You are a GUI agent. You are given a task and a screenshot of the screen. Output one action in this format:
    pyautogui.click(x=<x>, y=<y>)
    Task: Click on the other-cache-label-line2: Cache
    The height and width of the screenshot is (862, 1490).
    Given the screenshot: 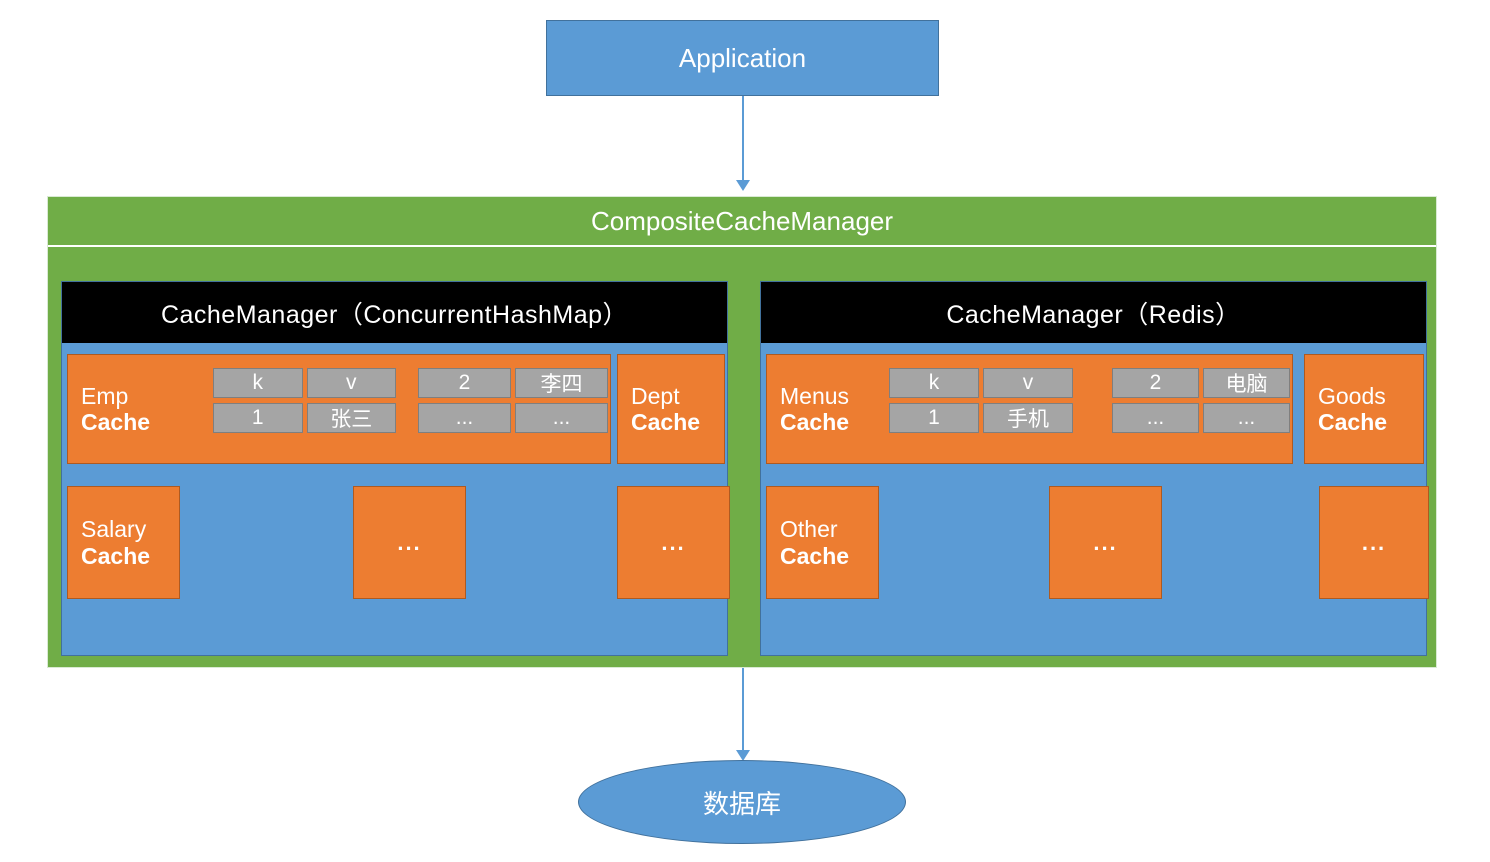 What is the action you would take?
    pyautogui.click(x=815, y=555)
    